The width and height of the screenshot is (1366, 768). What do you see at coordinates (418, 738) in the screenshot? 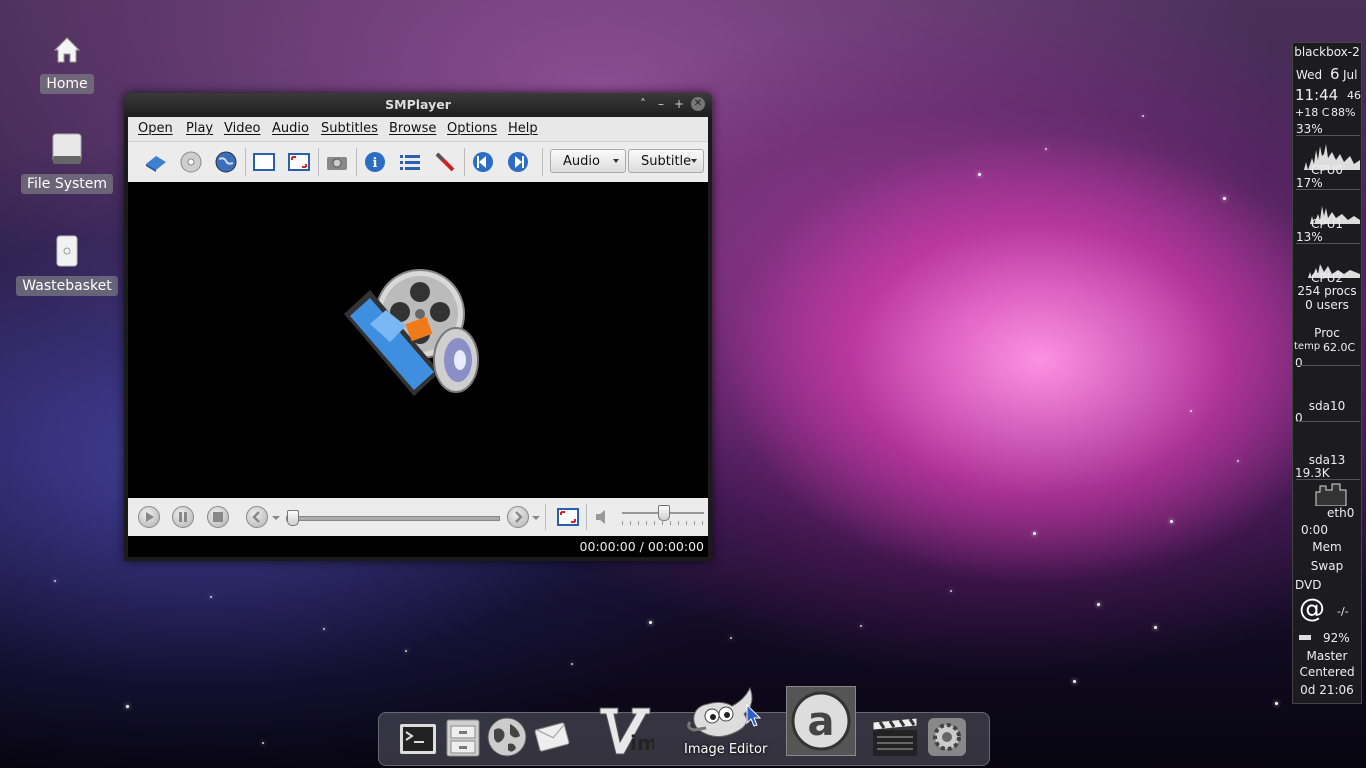
I see `terminal-icon` at bounding box center [418, 738].